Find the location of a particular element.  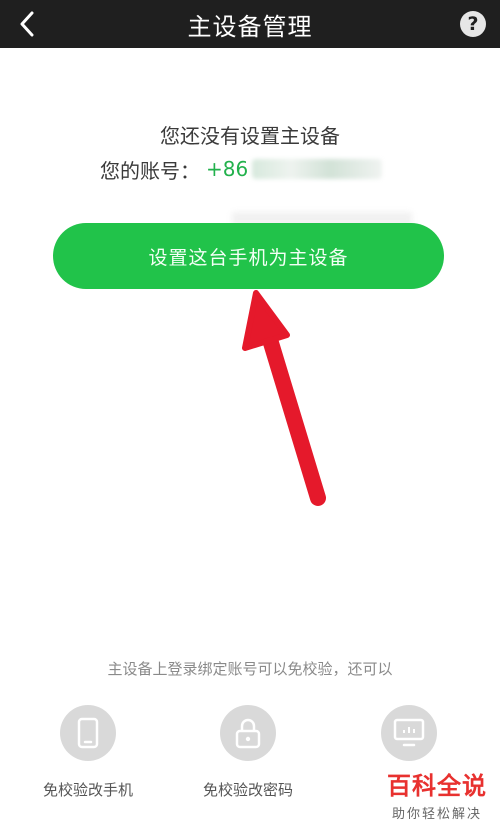

watermark-logo: 百科全说 助你轻松解决 is located at coordinates (437, 794).